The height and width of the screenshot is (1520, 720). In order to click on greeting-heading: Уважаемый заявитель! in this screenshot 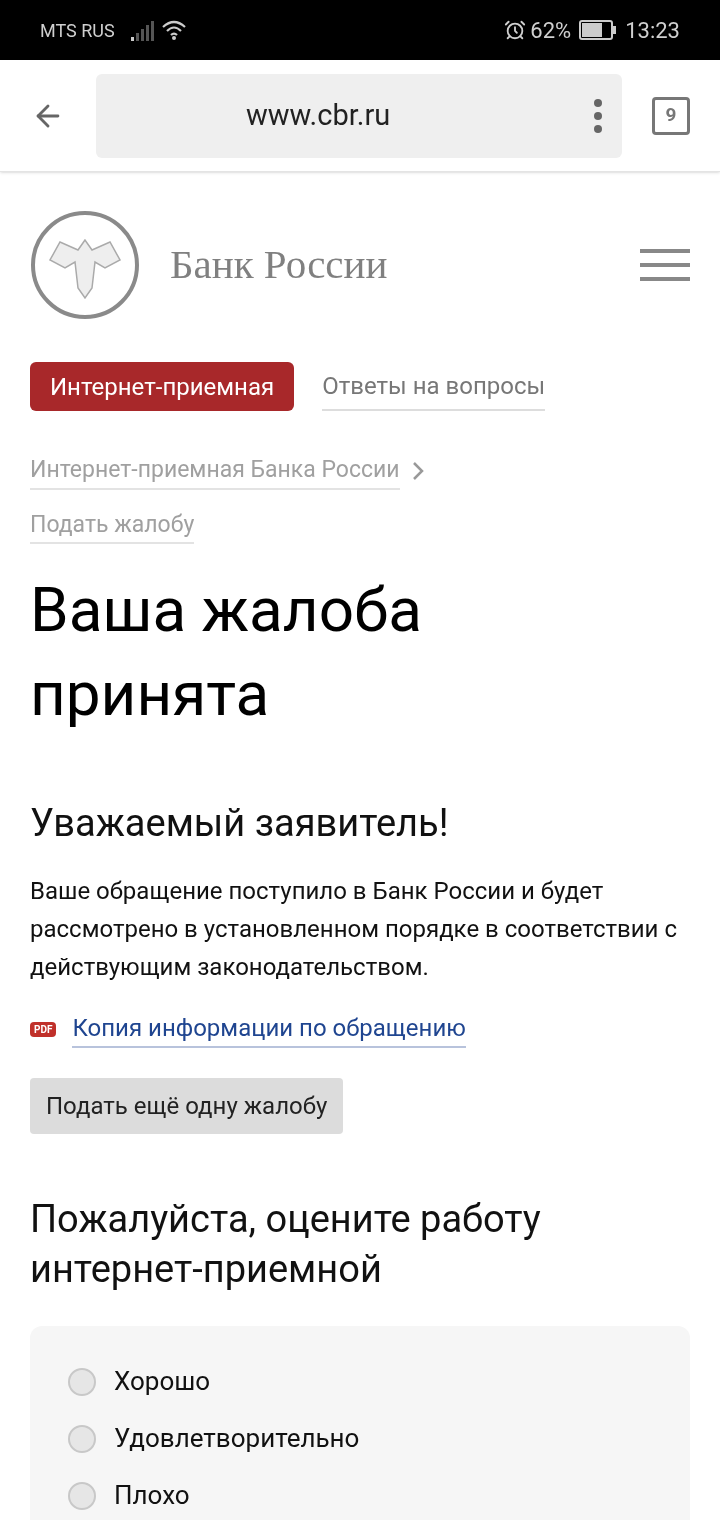, I will do `click(240, 824)`.